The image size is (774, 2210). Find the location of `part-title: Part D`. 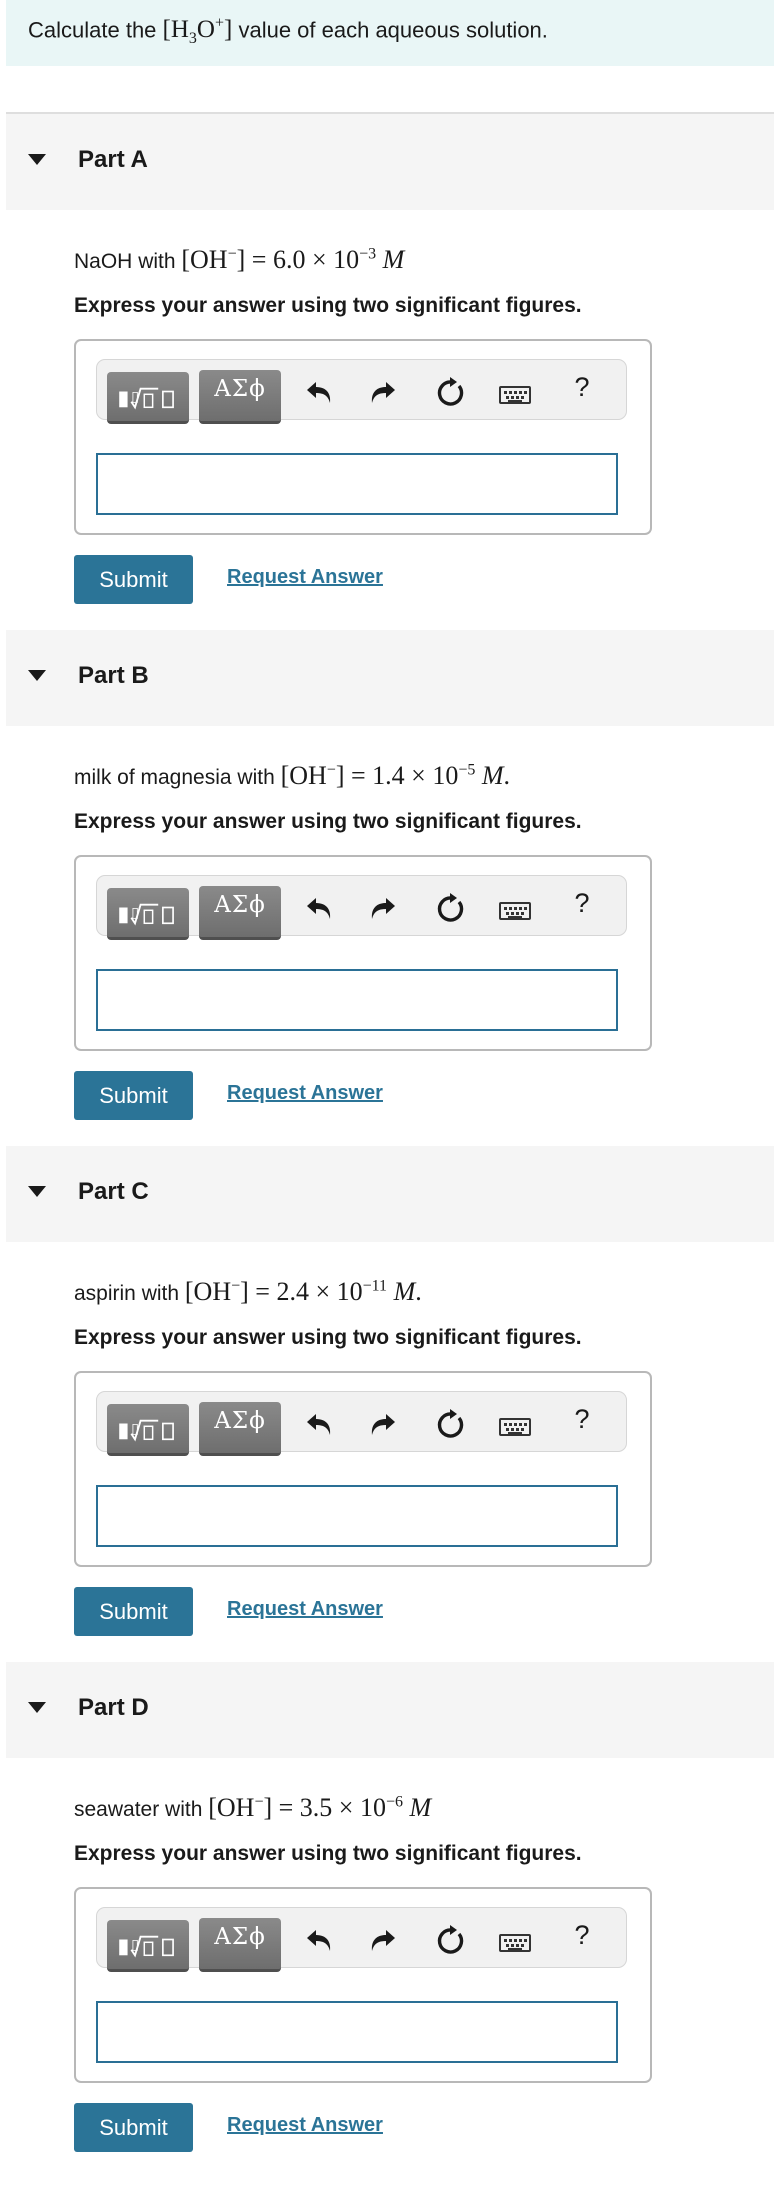

part-title: Part D is located at coordinates (113, 1707).